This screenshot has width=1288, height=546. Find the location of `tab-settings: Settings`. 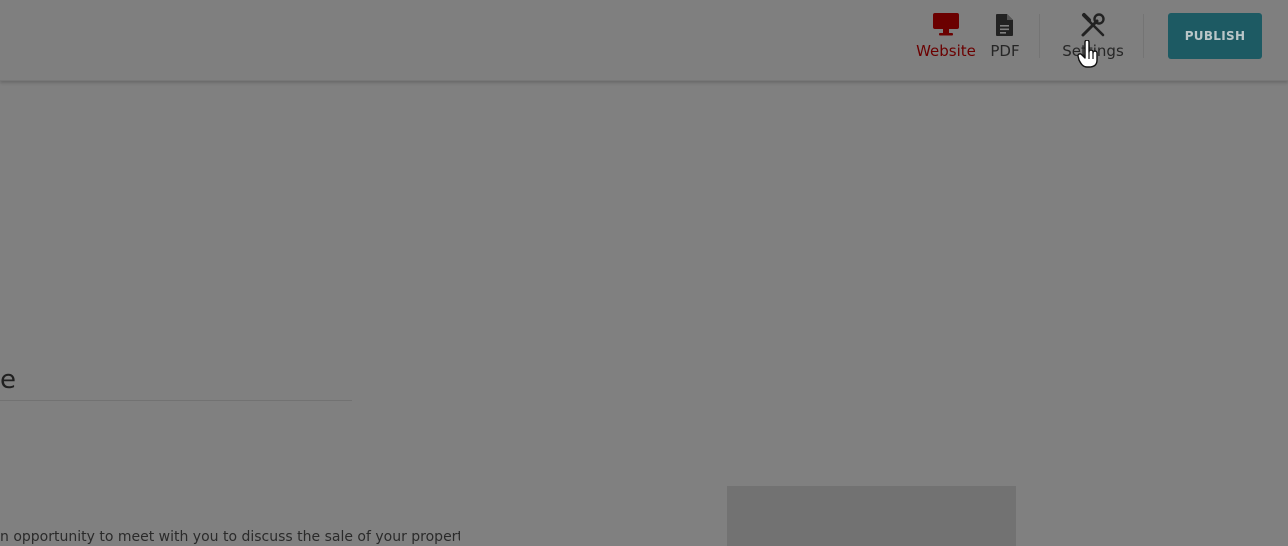

tab-settings: Settings is located at coordinates (1093, 36).